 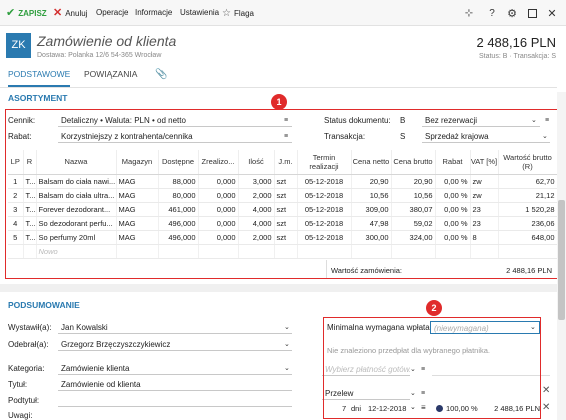 What do you see at coordinates (279, 102) in the screenshot?
I see `annotation-badge-1: 1` at bounding box center [279, 102].